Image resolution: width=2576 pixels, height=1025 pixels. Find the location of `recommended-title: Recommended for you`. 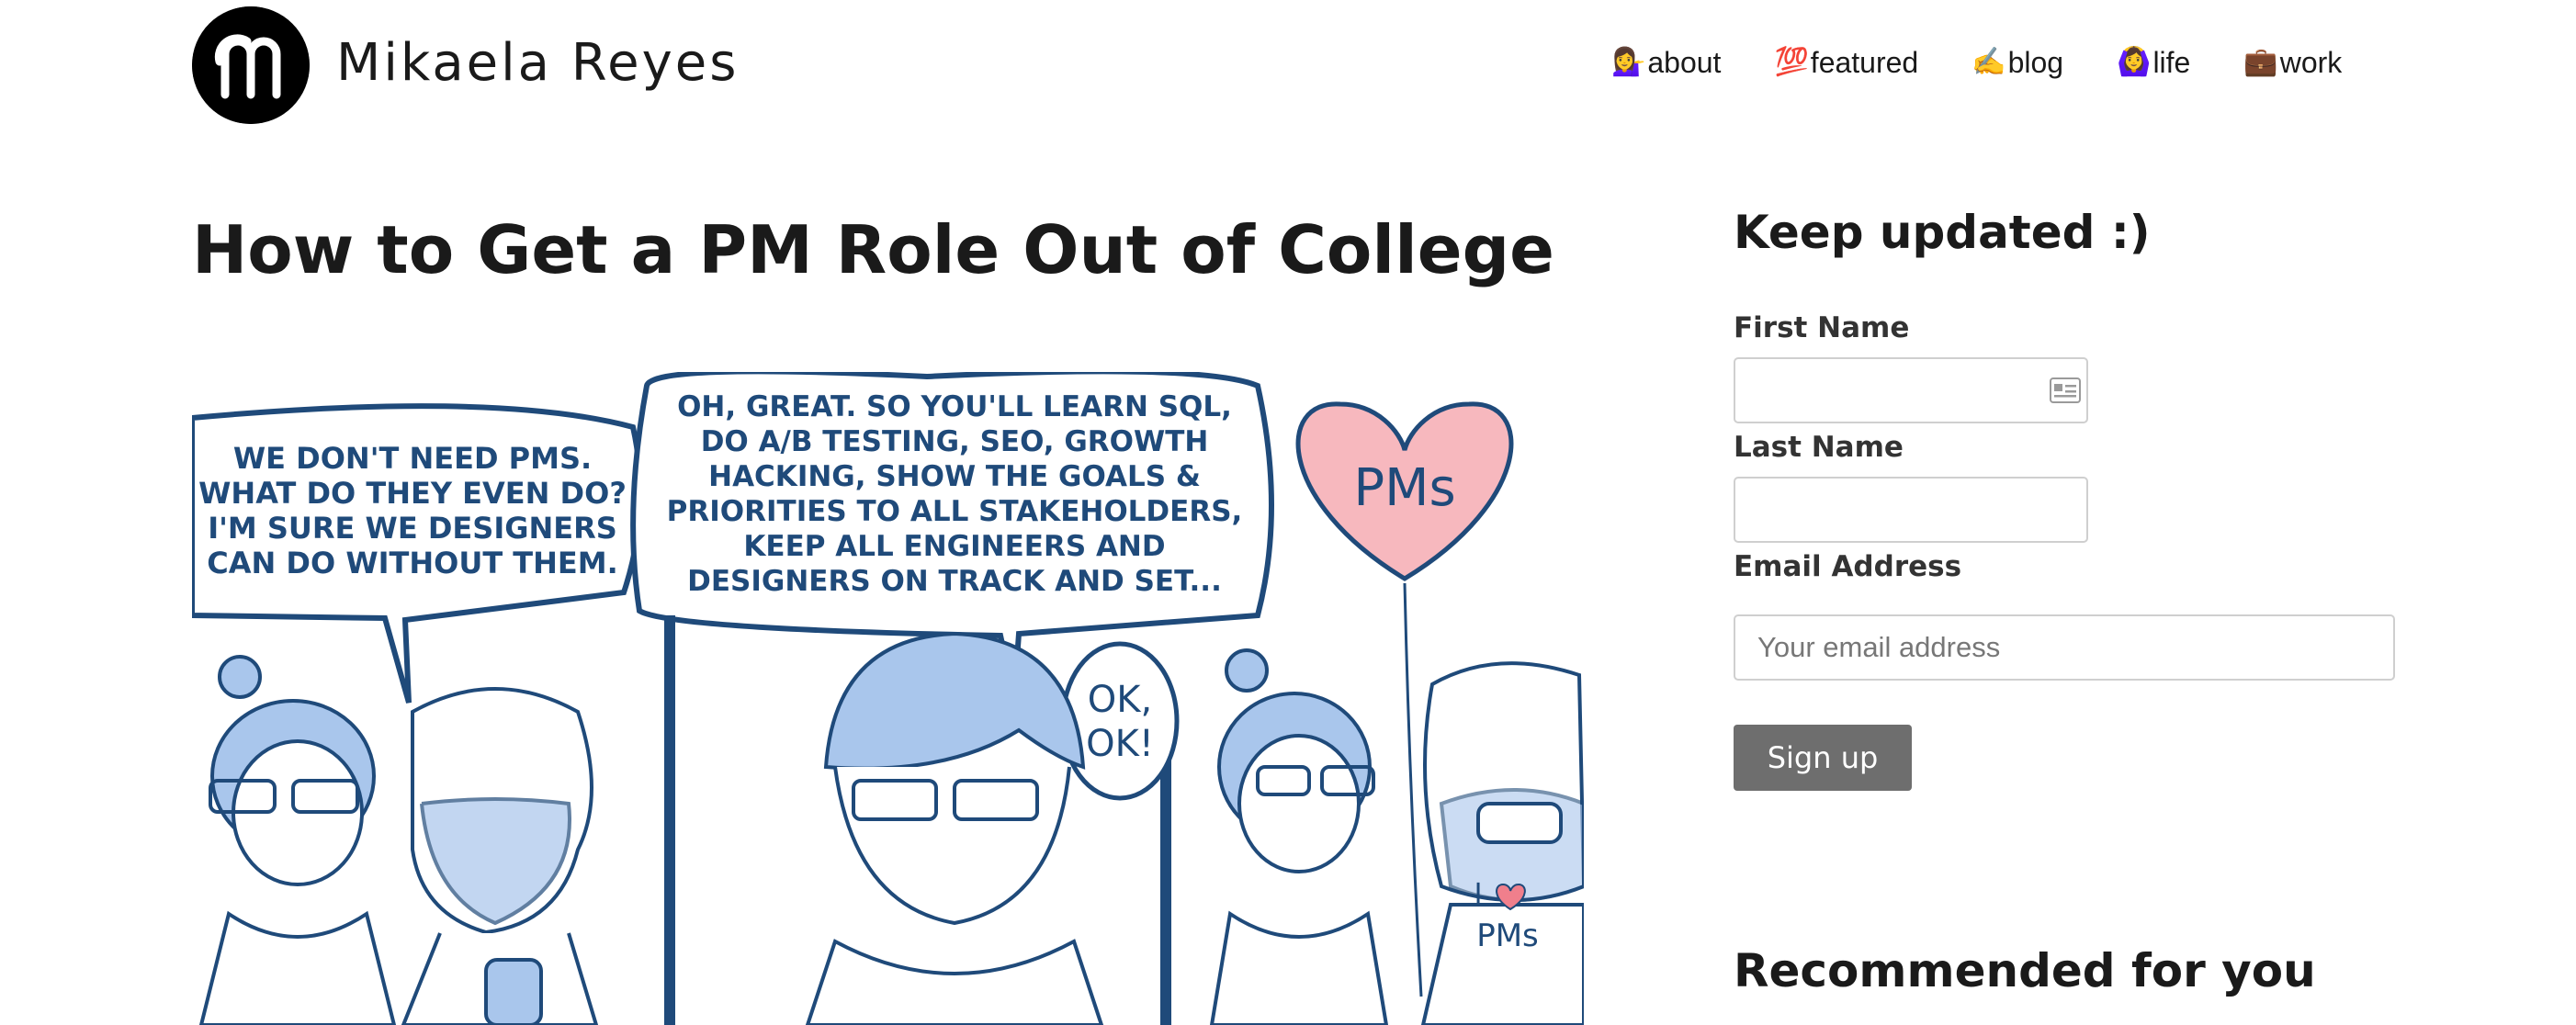

recommended-title: Recommended for you is located at coordinates (2025, 971).